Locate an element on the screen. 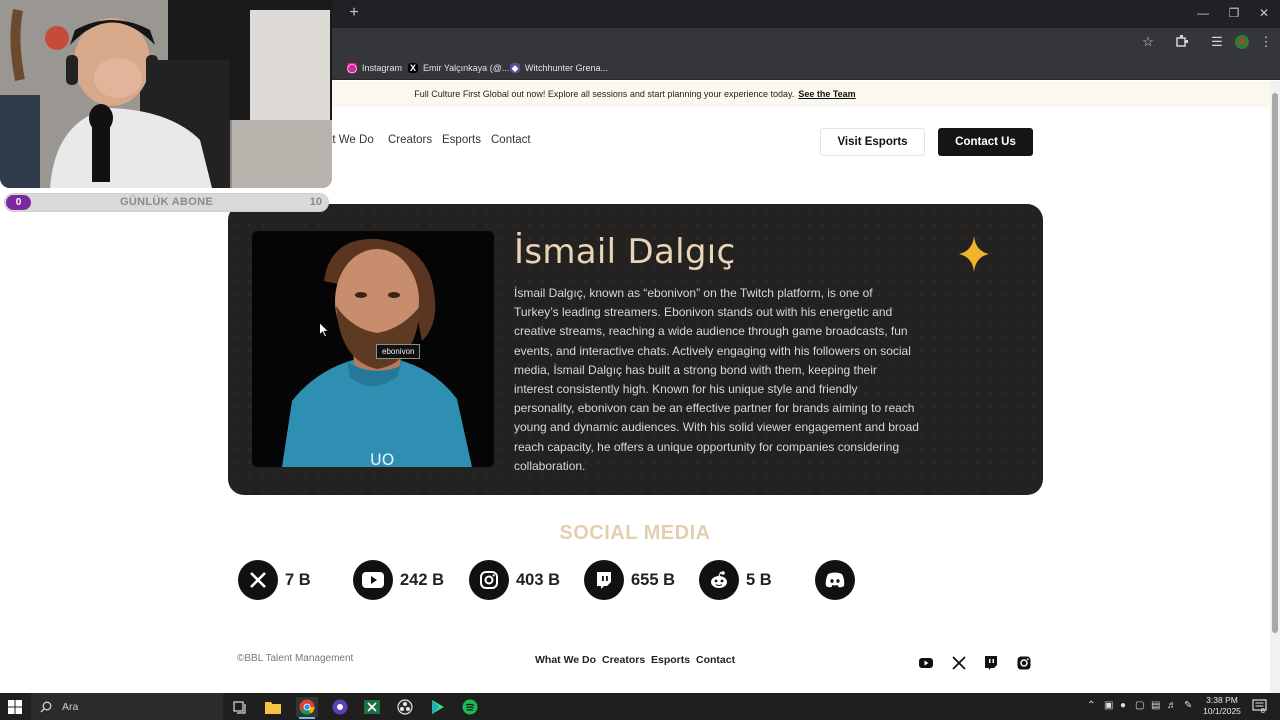 The width and height of the screenshot is (1280, 720). social-reddit: 5 B is located at coordinates (735, 580).